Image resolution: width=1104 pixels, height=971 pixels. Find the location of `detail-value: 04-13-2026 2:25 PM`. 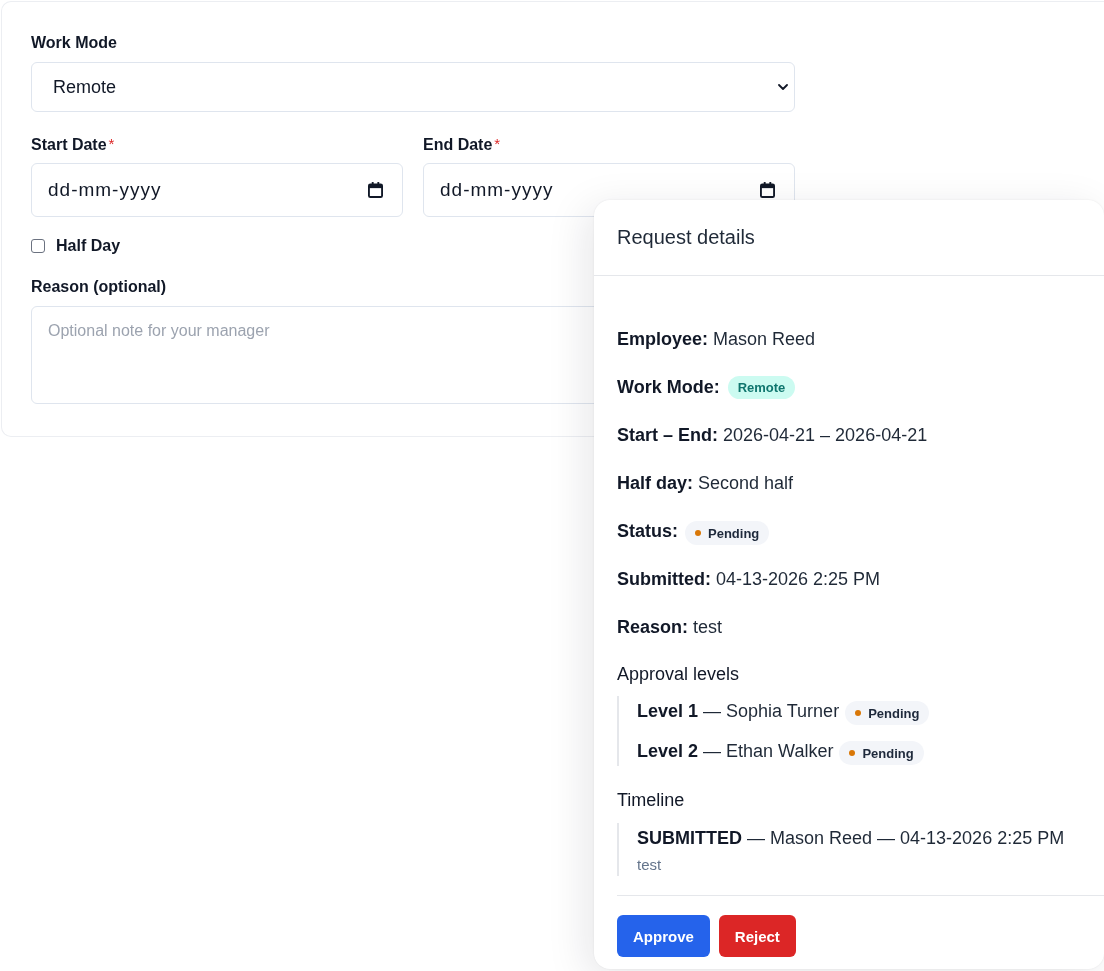

detail-value: 04-13-2026 2:25 PM is located at coordinates (798, 579).